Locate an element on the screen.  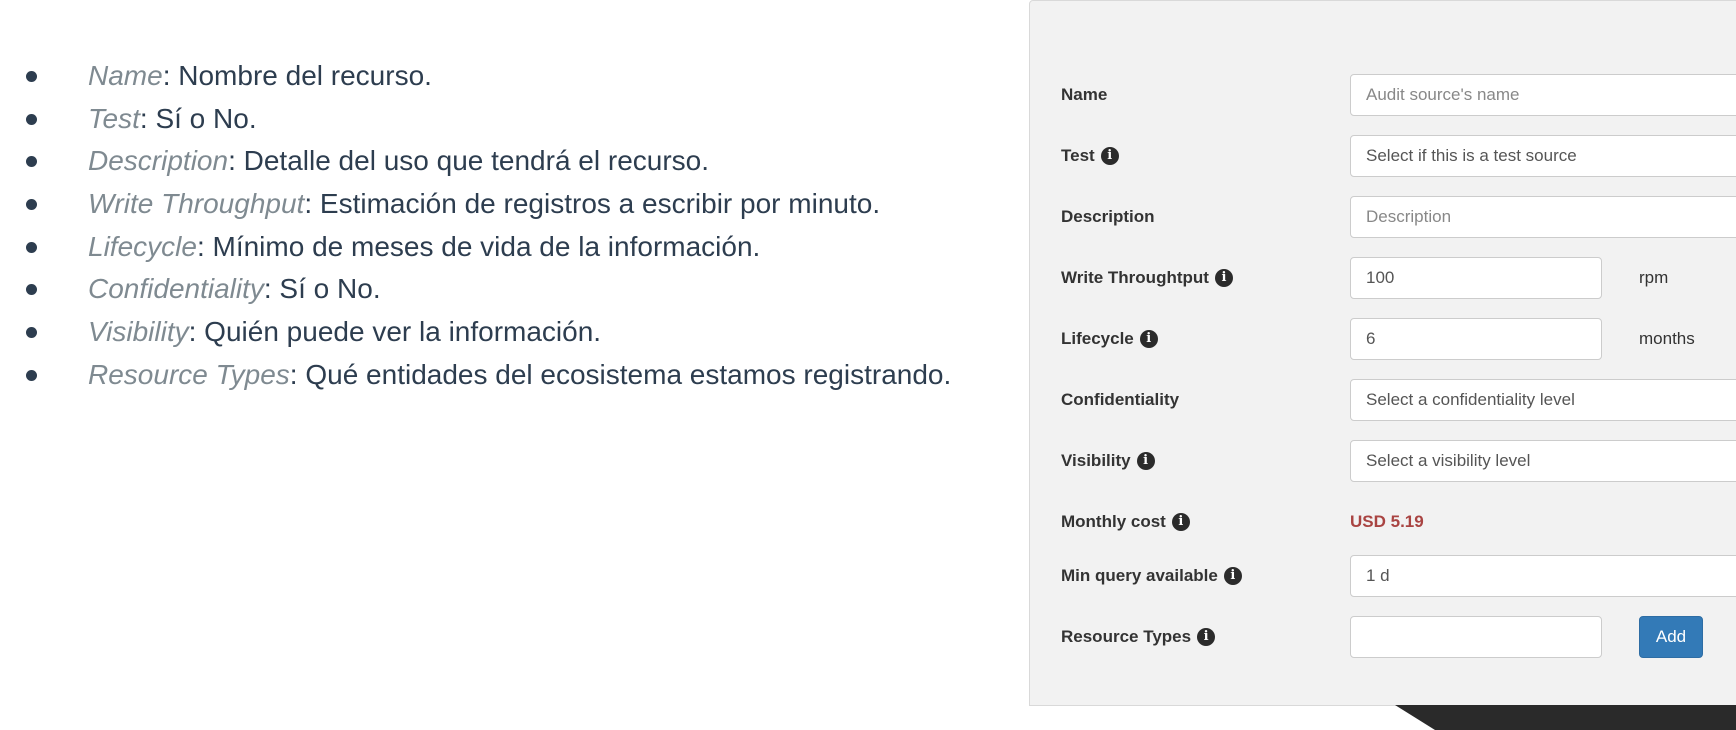
test-label: Test i is located at coordinates (1090, 156).